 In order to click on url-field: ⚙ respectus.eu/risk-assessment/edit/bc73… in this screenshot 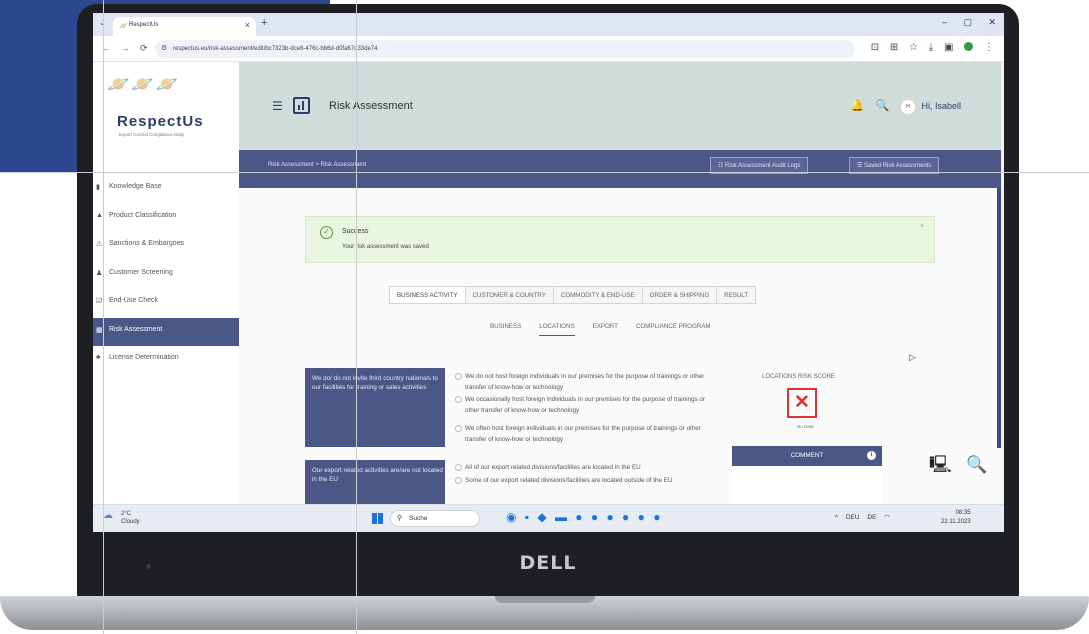, I will do `click(505, 49)`.